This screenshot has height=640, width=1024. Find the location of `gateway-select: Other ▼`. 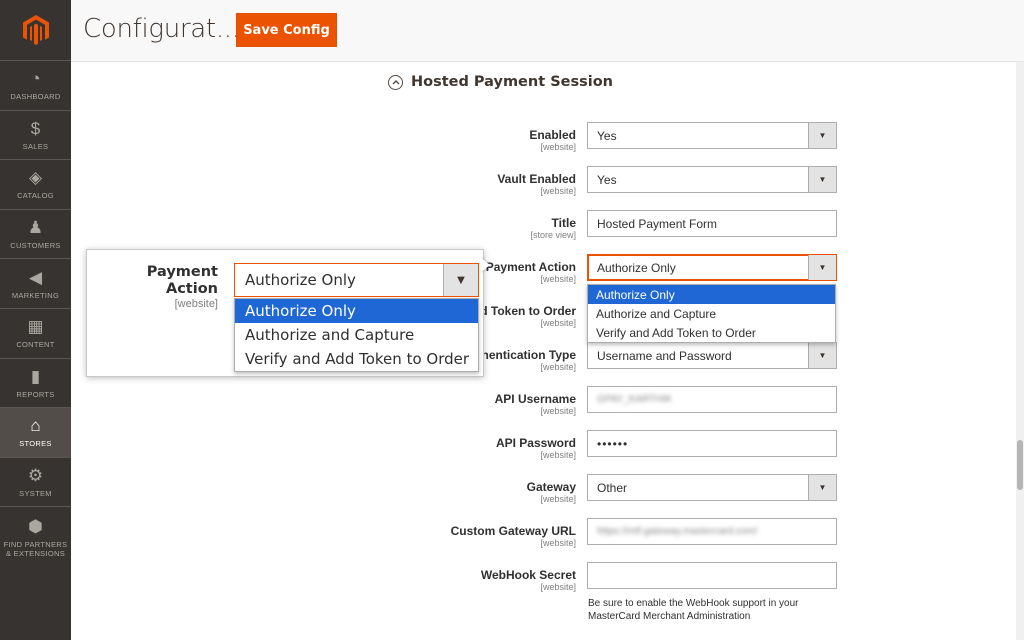

gateway-select: Other ▼ is located at coordinates (712, 487).